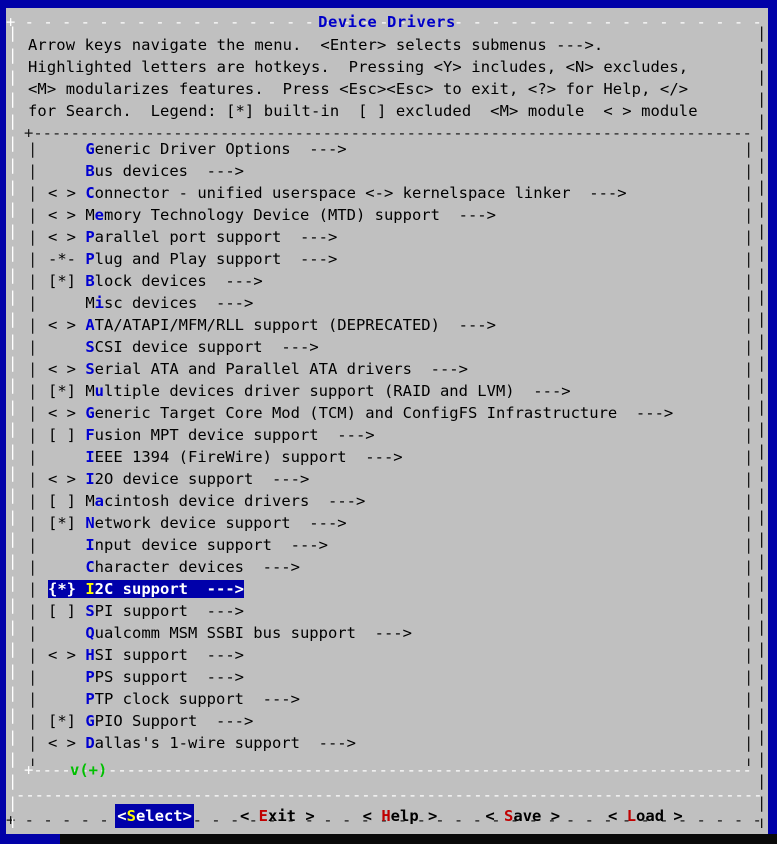  What do you see at coordinates (90, 699) in the screenshot?
I see `menu-item-hotkey: P` at bounding box center [90, 699].